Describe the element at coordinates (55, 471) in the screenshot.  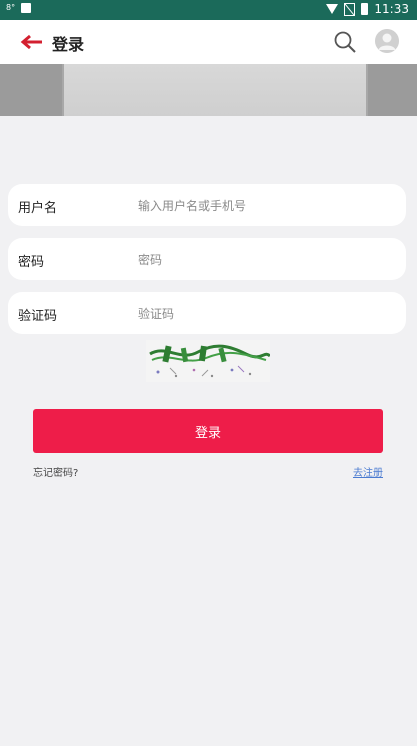
I see `forgot-password-link: 忘记密码?` at that location.